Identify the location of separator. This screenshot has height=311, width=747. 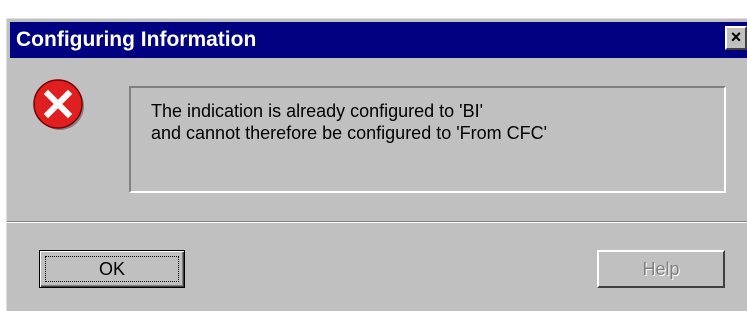
(377, 222).